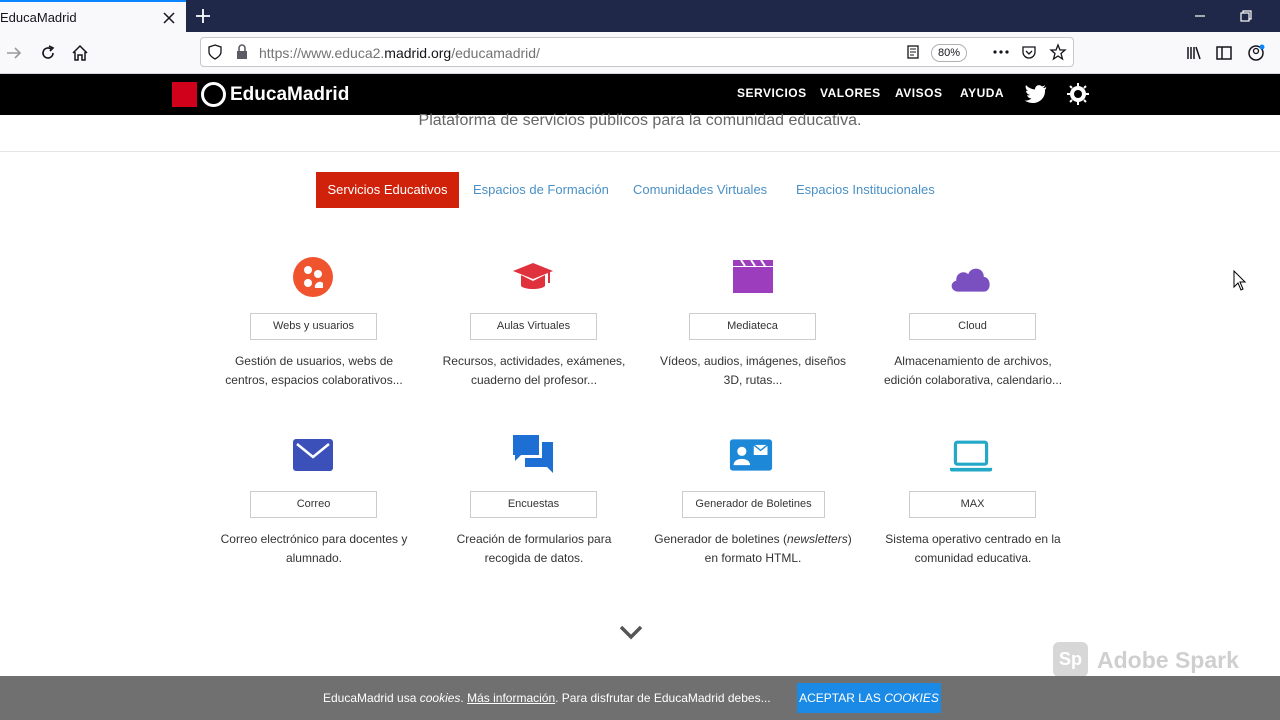  Describe the element at coordinates (753, 504) in the screenshot. I see `generador-boletines-button: Generador de Boletines` at that location.